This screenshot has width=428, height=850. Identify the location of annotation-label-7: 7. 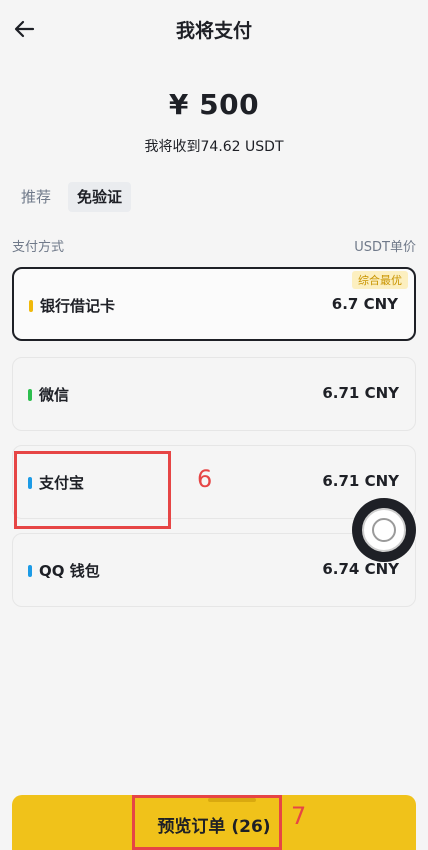
(299, 816).